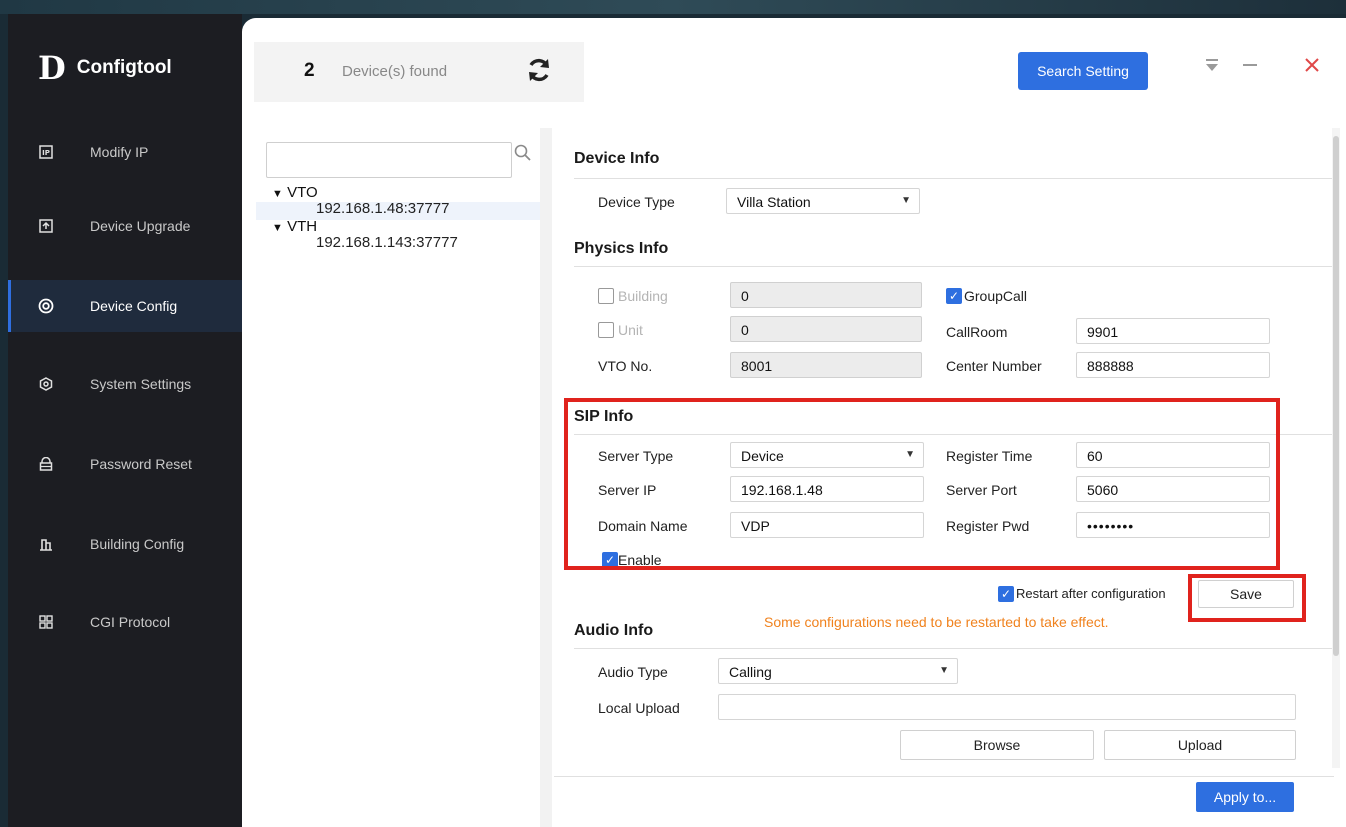  Describe the element at coordinates (52, 68) in the screenshot. I see `logo-mark: D` at that location.